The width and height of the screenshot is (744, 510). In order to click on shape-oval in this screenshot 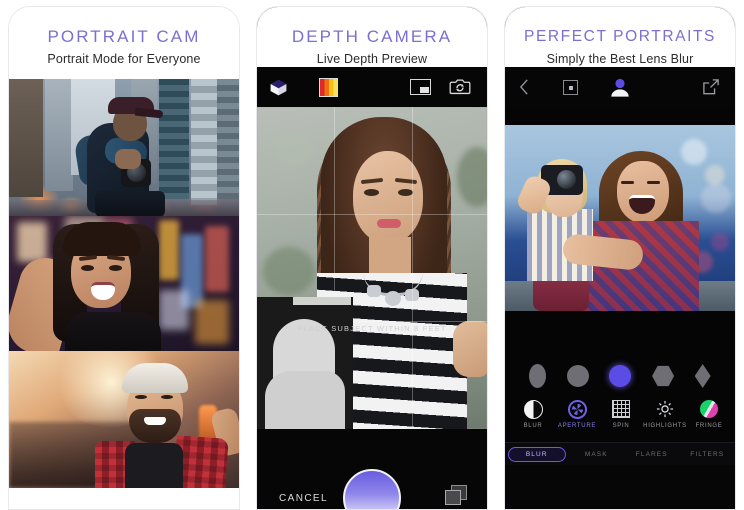, I will do `click(538, 376)`.